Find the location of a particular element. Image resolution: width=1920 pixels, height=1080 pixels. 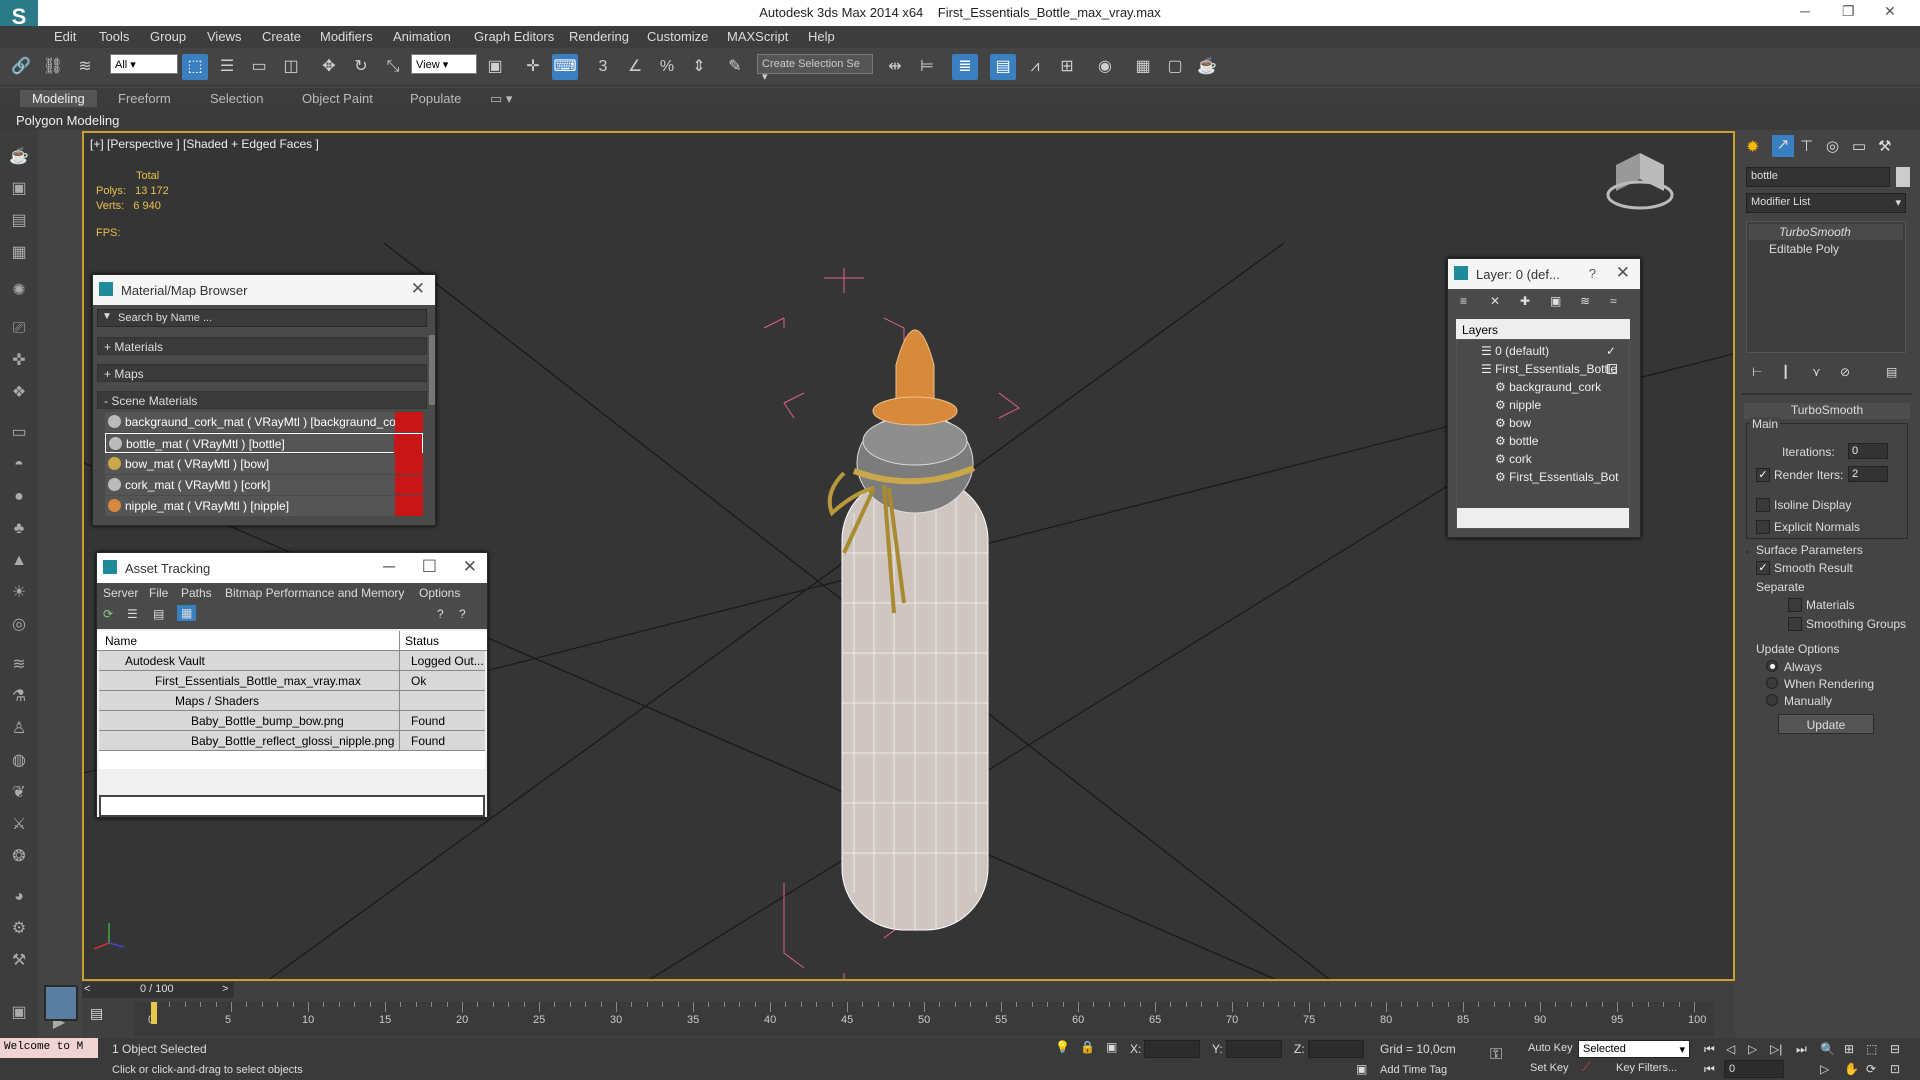

menu-rendering: Rendering is located at coordinates (599, 36).